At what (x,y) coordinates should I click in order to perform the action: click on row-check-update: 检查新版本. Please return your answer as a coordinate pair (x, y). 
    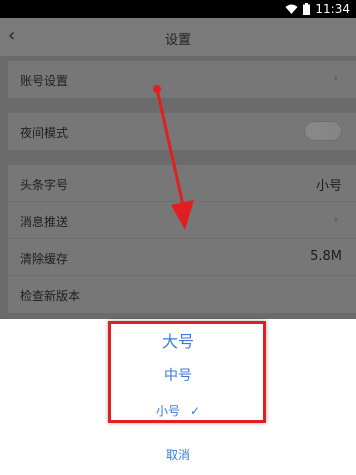
    Looking at the image, I should click on (182, 294).